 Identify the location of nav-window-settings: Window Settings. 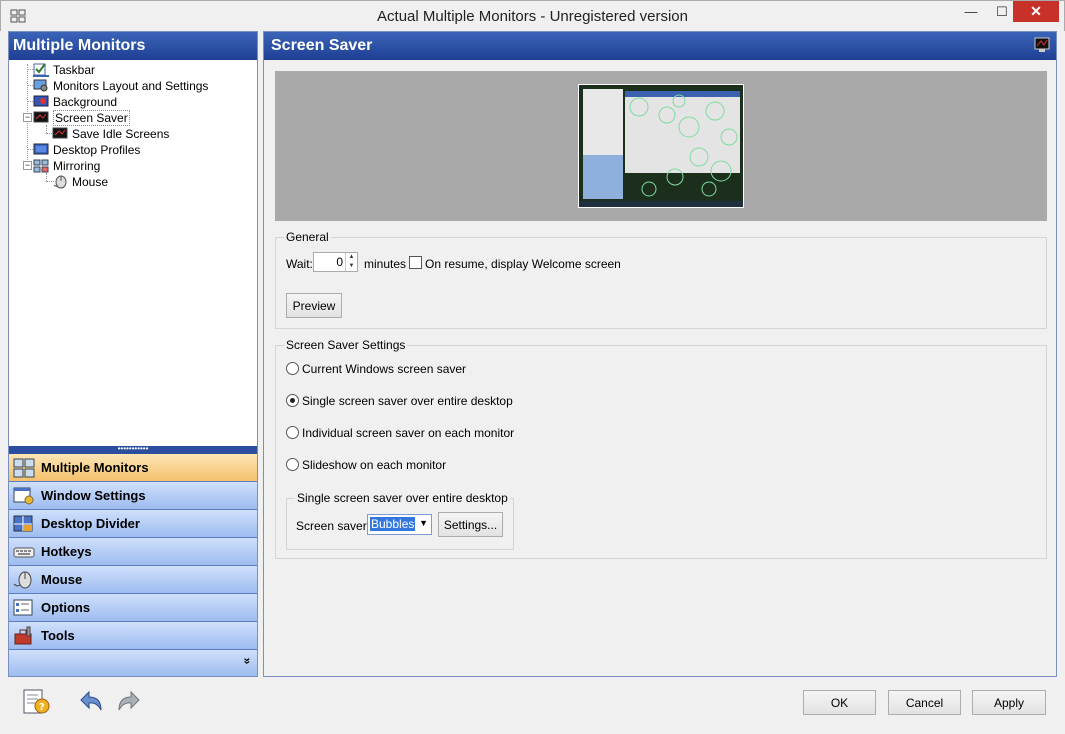
(133, 496).